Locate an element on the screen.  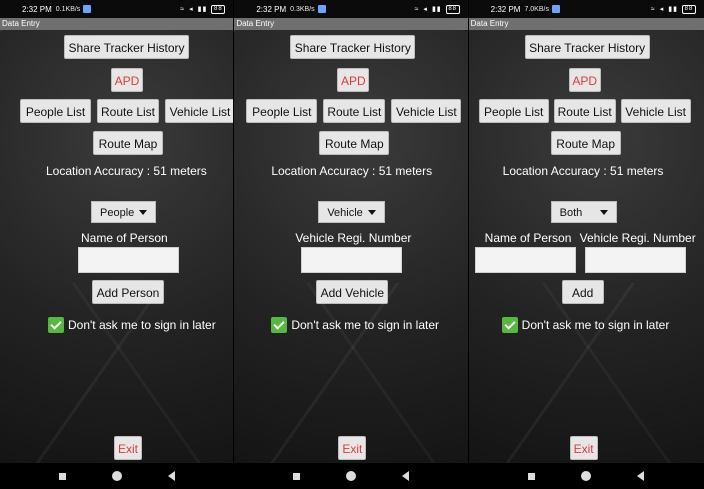
status-bar: 2:32 PM 0.1KB/s ≈ ◂ ▮▮ 88 is located at coordinates (117, 9).